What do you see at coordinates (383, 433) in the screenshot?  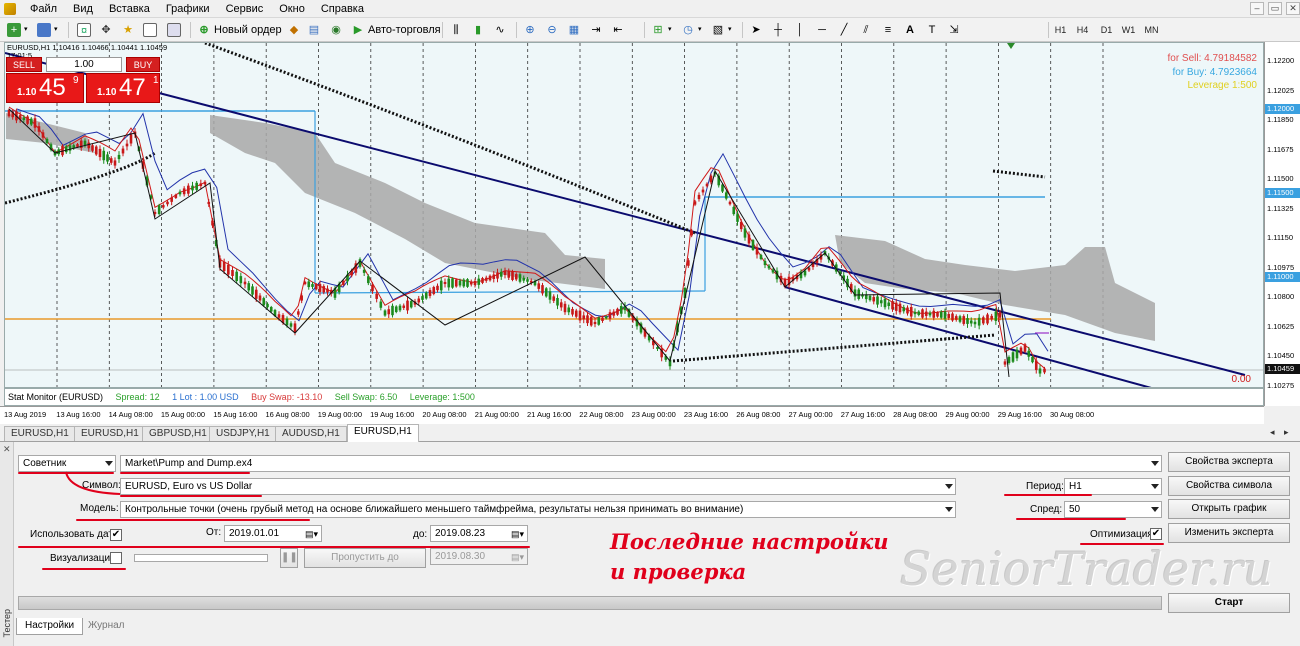 I see `chart-tab-eurusd-active: EURUSD,H1` at bounding box center [383, 433].